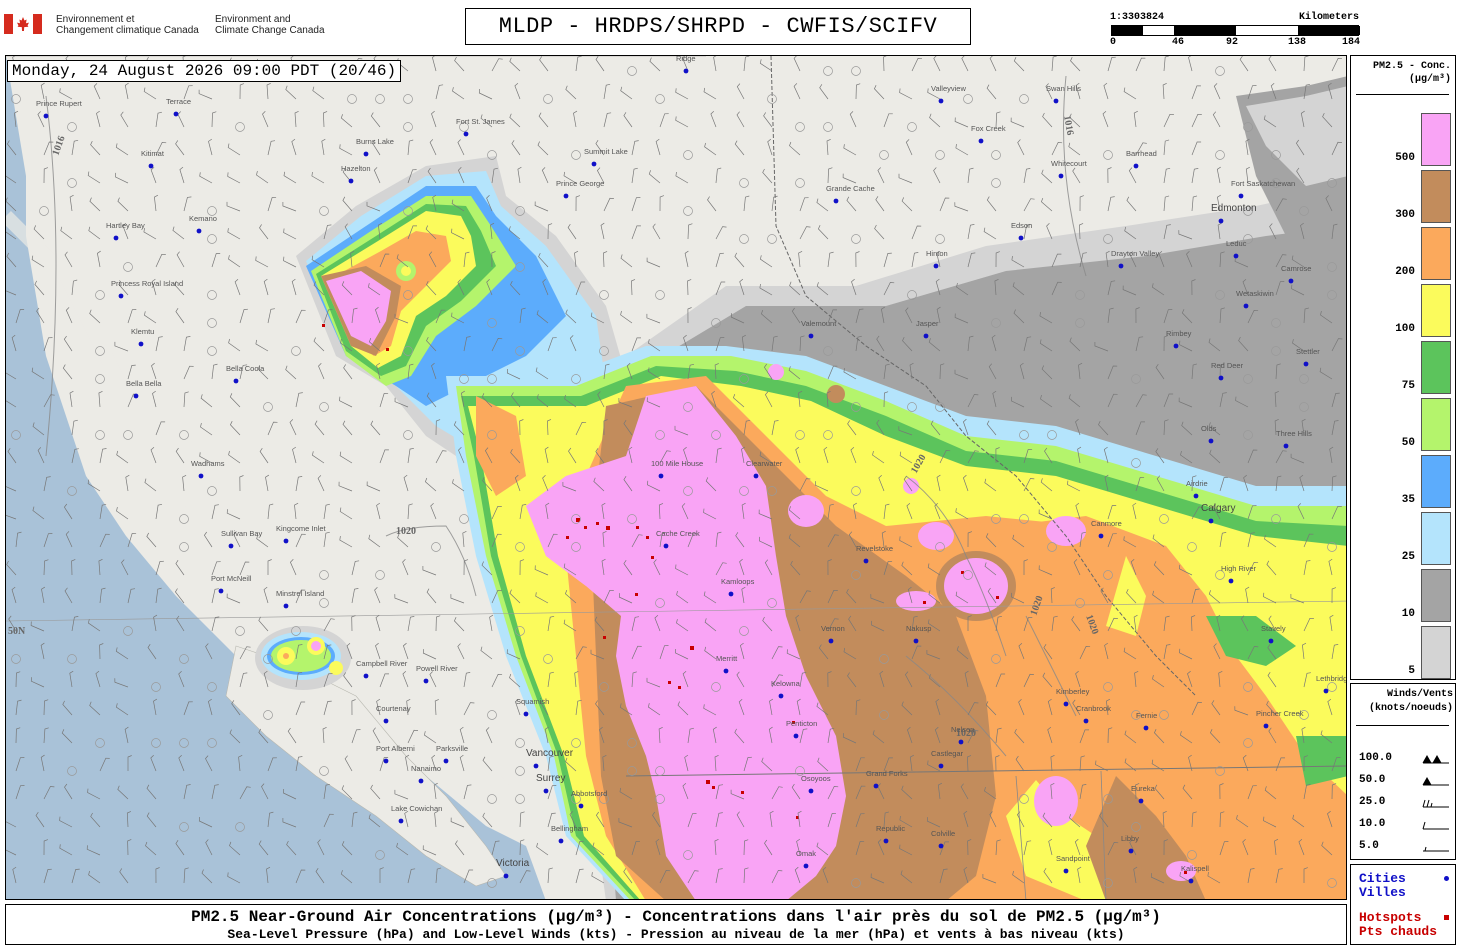 Image resolution: width=1460 pixels, height=950 pixels. What do you see at coordinates (1411, 671) in the screenshot?
I see `legend-tick-label: 5` at bounding box center [1411, 671].